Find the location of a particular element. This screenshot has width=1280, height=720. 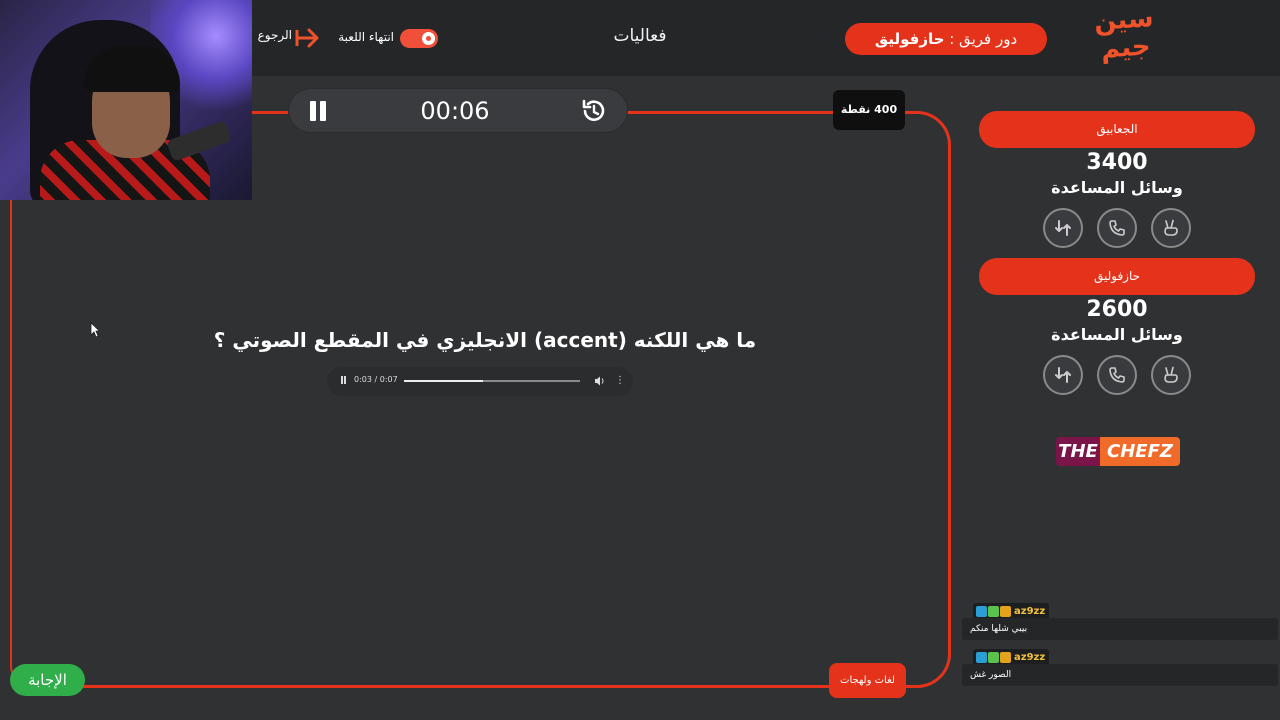

logo: سين جيم is located at coordinates (1123, 34).